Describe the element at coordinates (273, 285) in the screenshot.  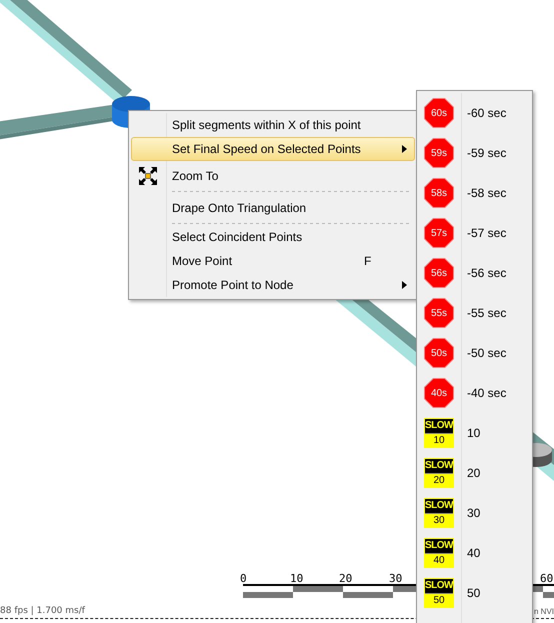
I see `menu-item: Promote Point to Node` at that location.